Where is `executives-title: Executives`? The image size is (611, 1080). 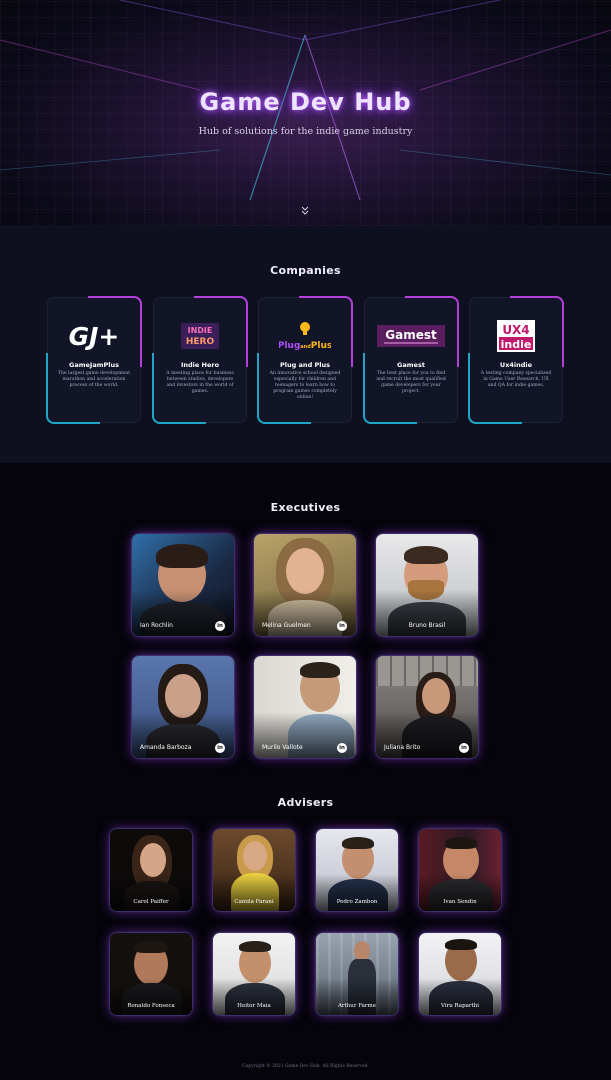 executives-title: Executives is located at coordinates (305, 507).